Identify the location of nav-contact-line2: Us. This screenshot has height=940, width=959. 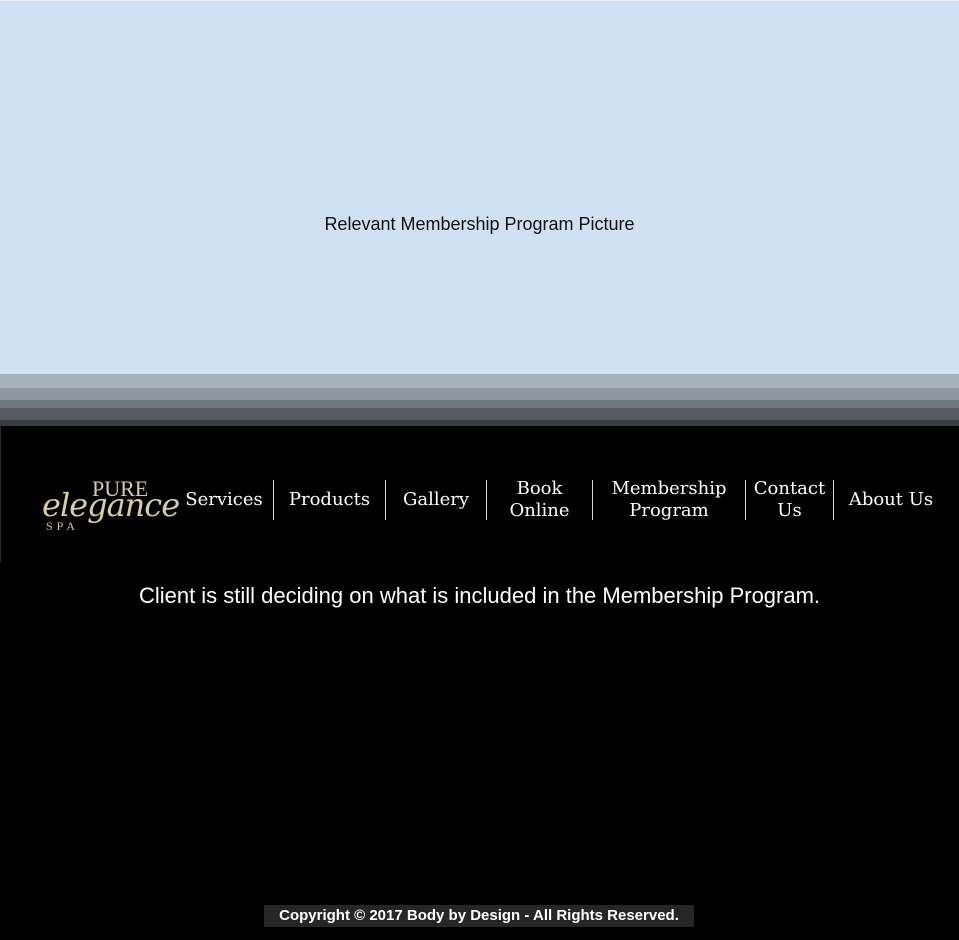
(789, 510).